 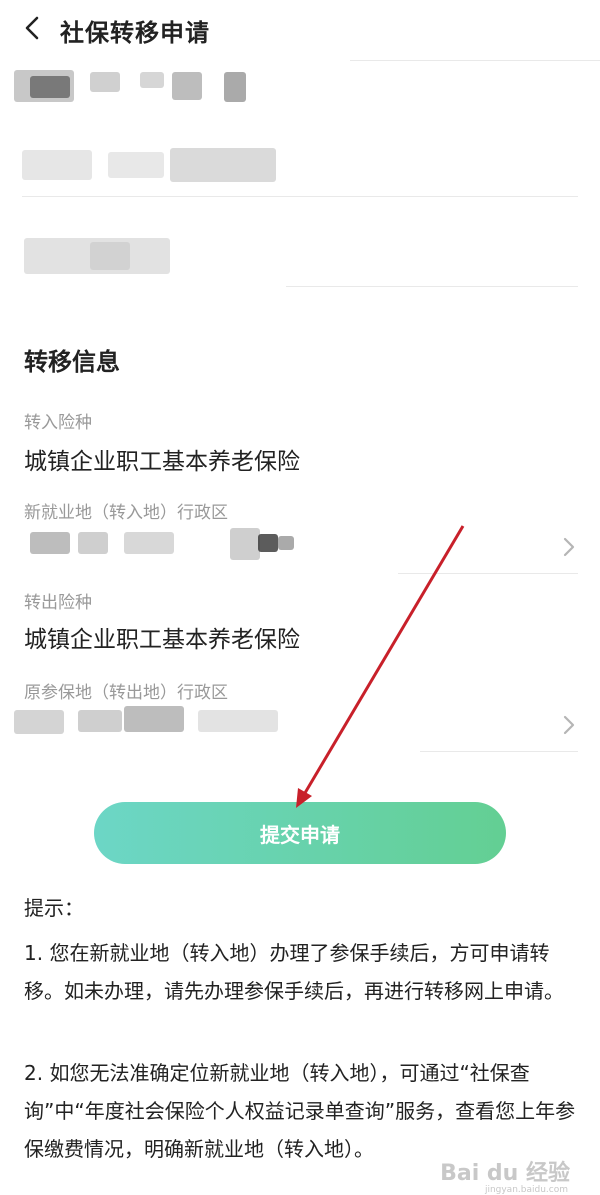 I want to click on out-type-label: 转出险种, so click(x=58, y=603).